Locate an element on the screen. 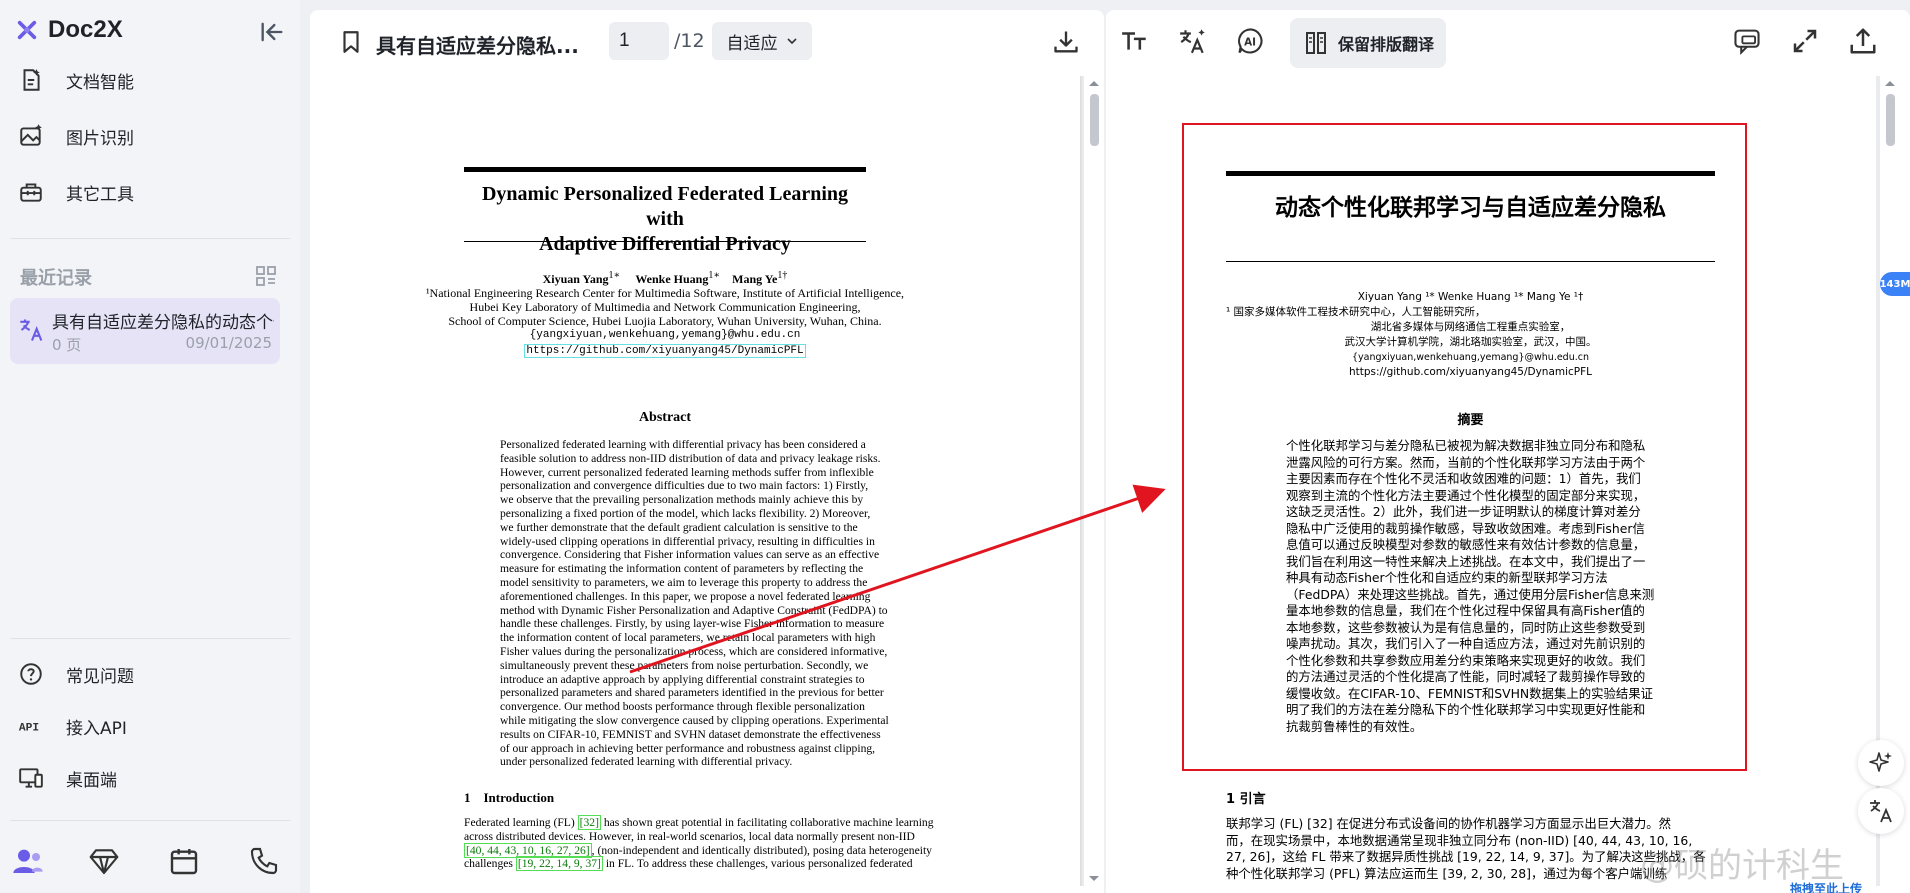  page-number-input is located at coordinates (639, 41).